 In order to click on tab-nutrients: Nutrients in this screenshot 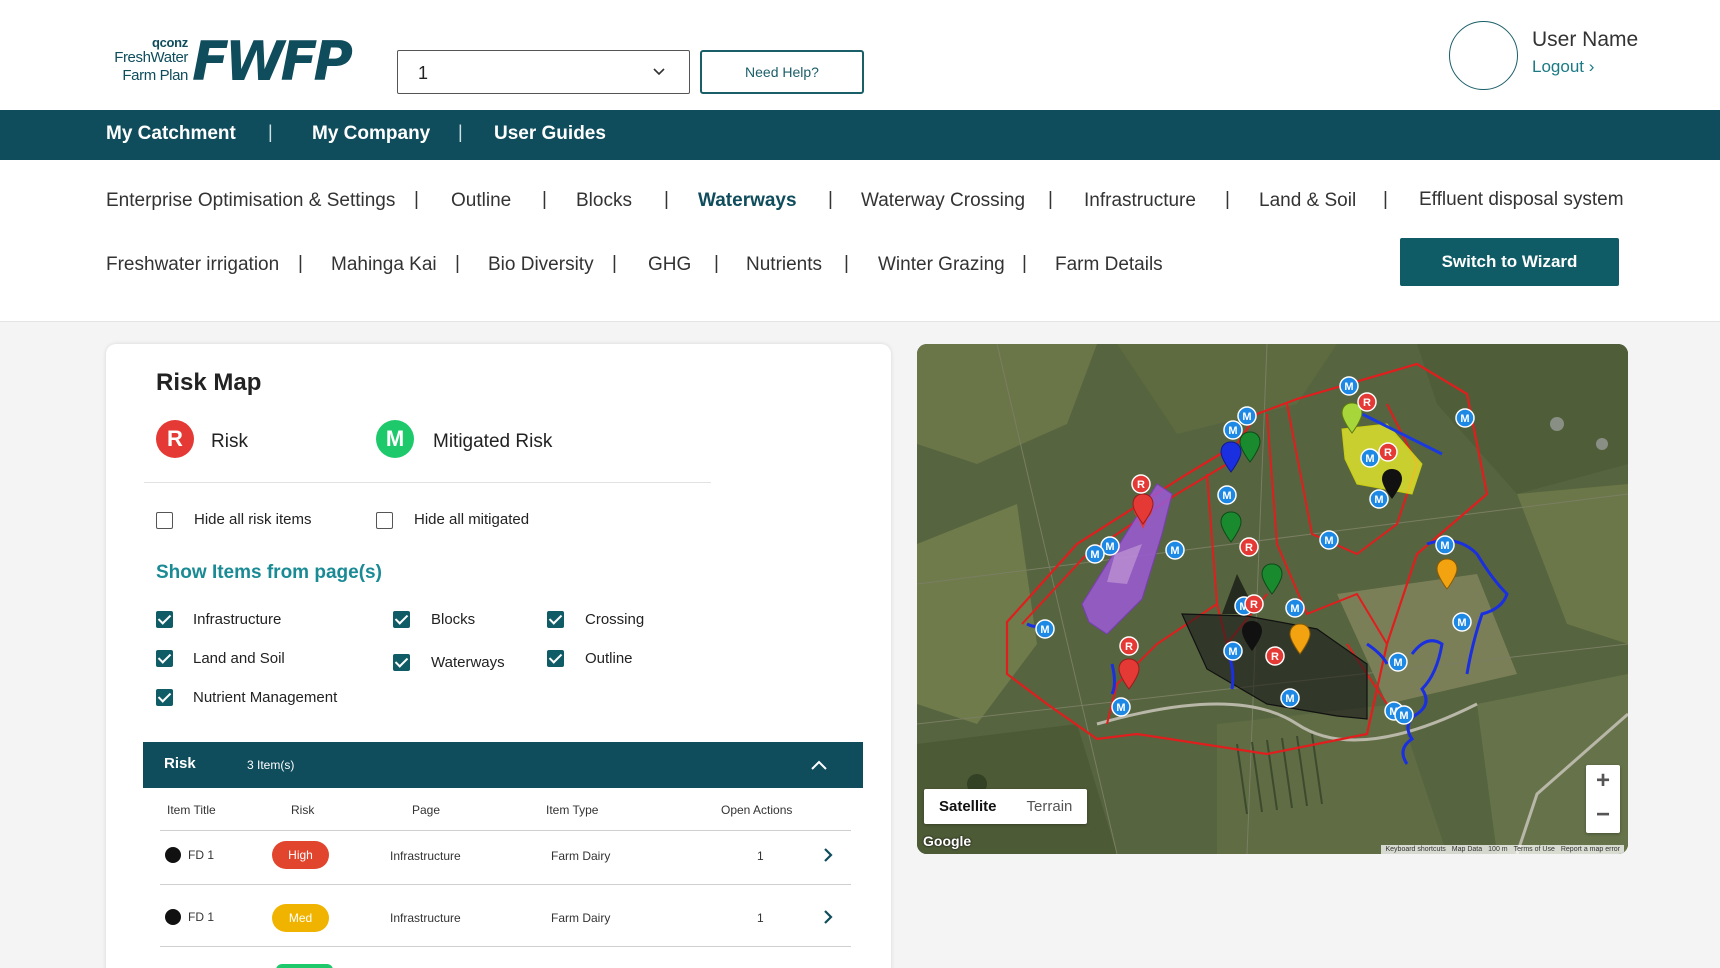, I will do `click(784, 265)`.